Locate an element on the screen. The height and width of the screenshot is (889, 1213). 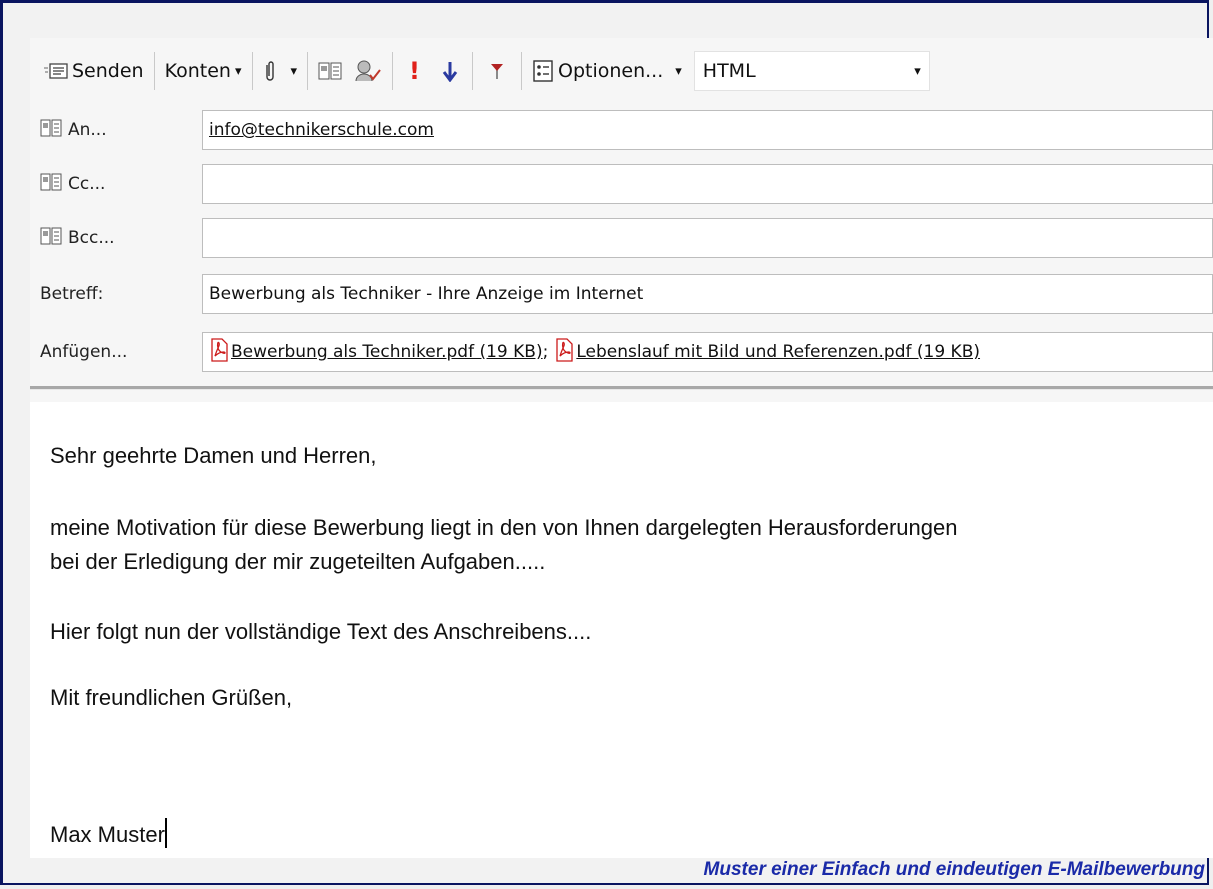
importance-low-button is located at coordinates (450, 71).